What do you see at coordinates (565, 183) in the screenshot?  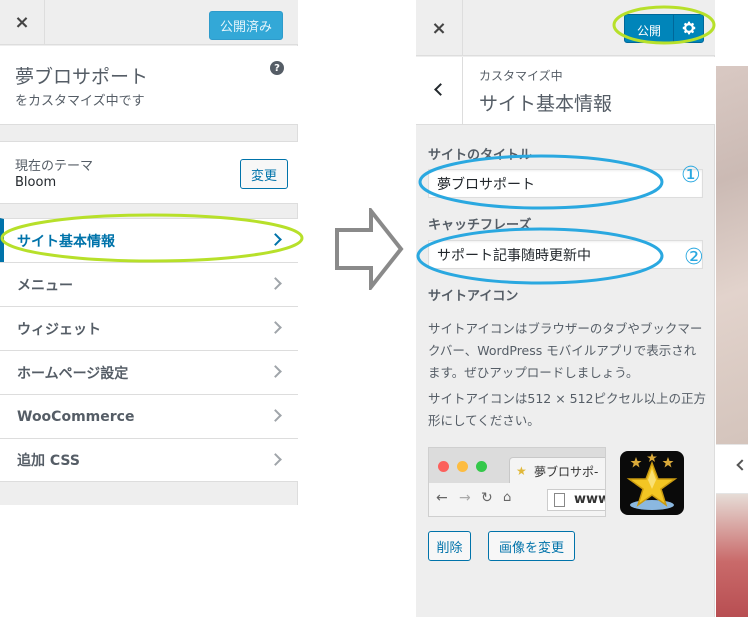 I see `site-title-input` at bounding box center [565, 183].